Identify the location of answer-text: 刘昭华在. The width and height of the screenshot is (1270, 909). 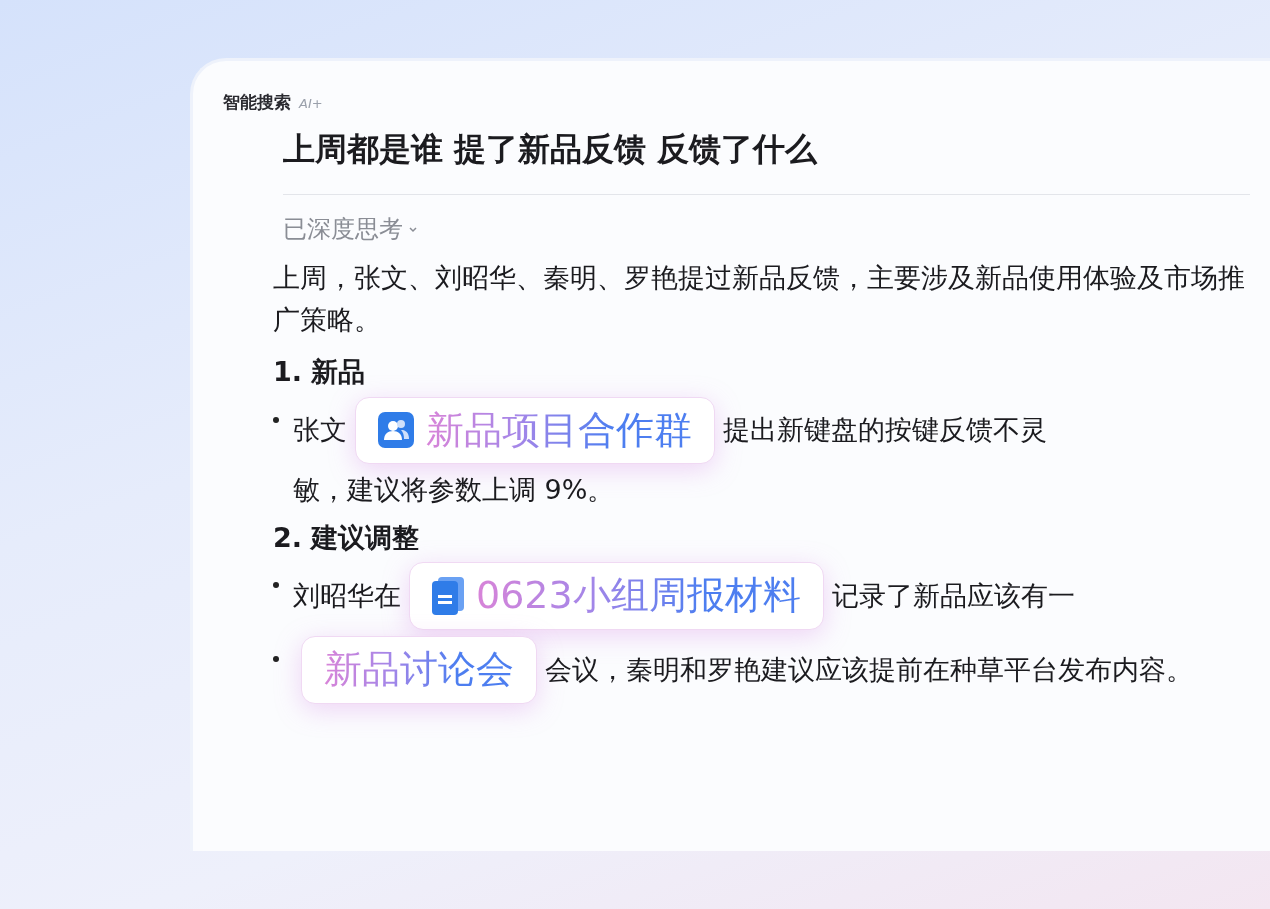
(347, 596).